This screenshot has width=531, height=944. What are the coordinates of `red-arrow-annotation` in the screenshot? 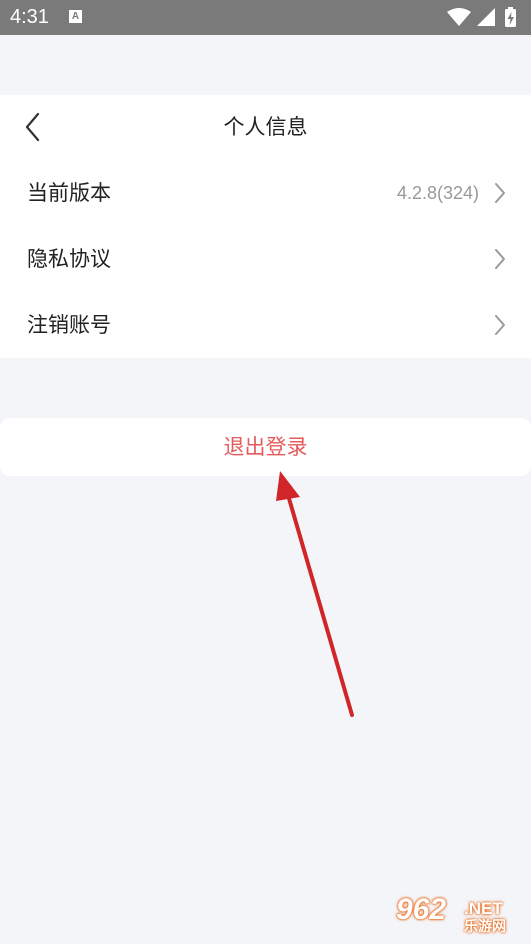 It's located at (315, 594).